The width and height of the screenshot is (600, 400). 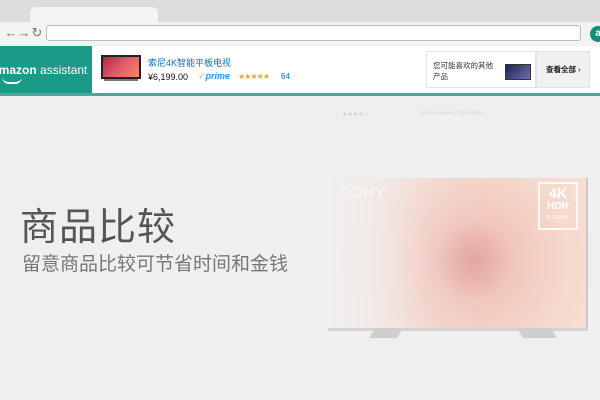 I want to click on amazon-assistant-logo: amazon assistant, so click(x=46, y=69).